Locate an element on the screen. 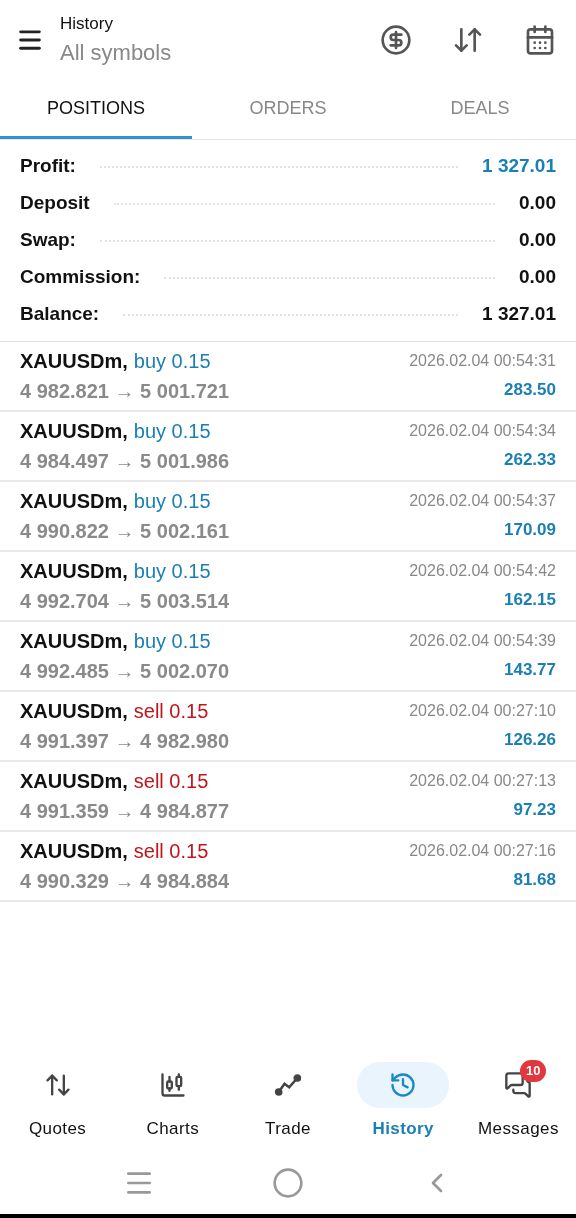 This screenshot has height=1218, width=576. profit-value: 143.77 is located at coordinates (530, 670).